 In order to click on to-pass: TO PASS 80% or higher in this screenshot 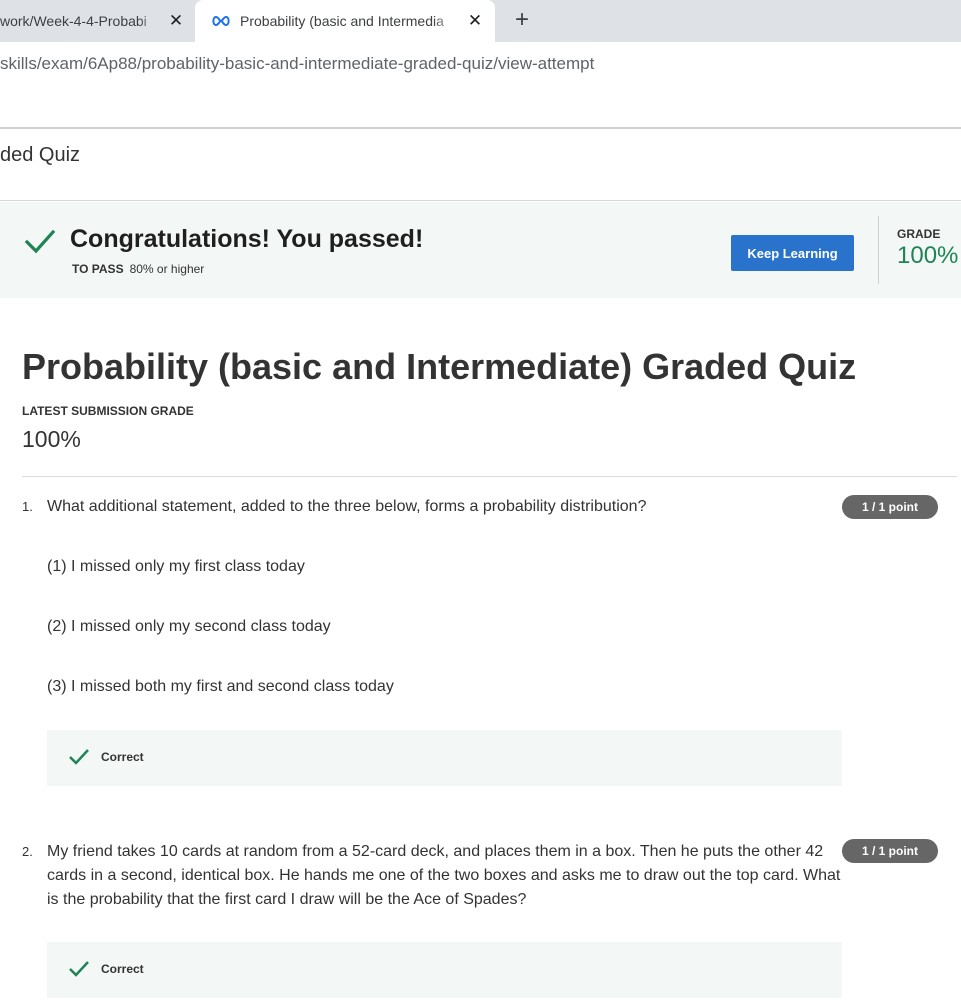, I will do `click(138, 269)`.